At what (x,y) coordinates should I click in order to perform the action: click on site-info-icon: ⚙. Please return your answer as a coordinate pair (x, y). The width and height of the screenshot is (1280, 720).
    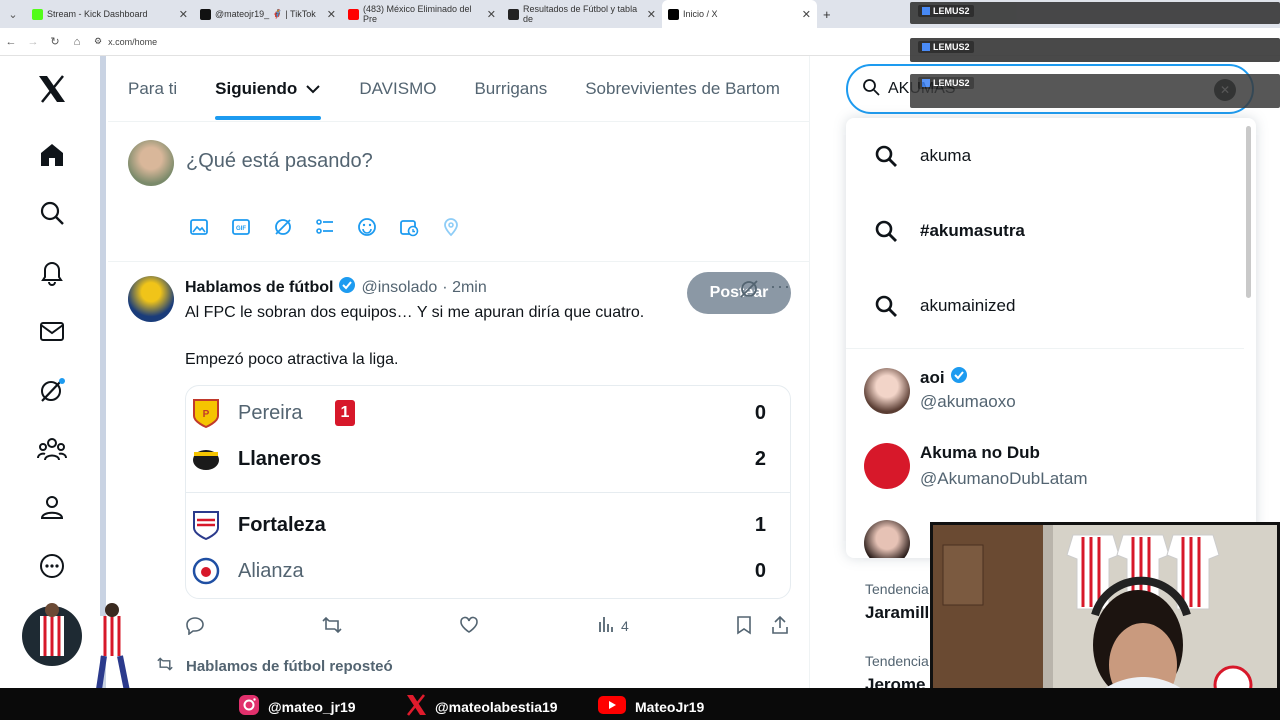
    Looking at the image, I should click on (98, 41).